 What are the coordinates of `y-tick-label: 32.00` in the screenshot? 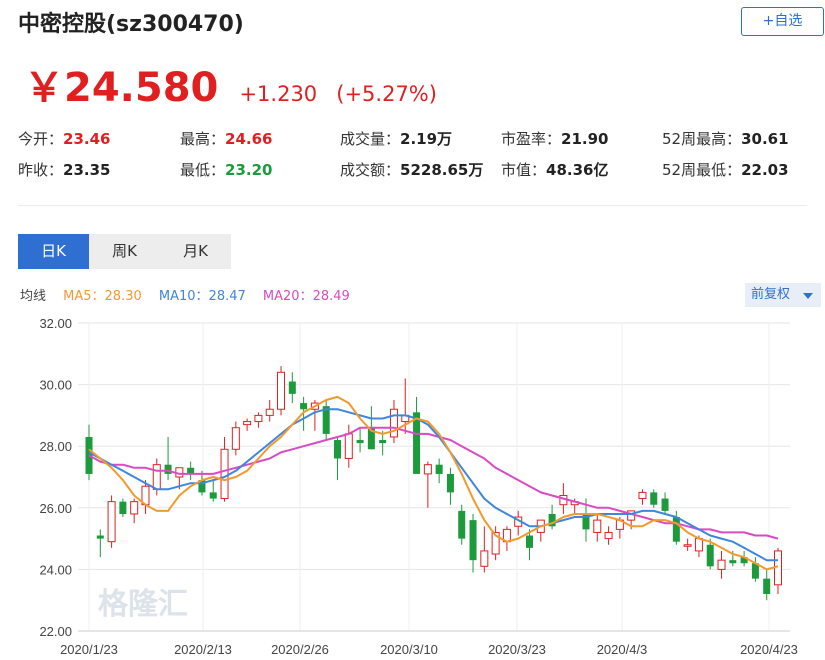 It's located at (55, 323).